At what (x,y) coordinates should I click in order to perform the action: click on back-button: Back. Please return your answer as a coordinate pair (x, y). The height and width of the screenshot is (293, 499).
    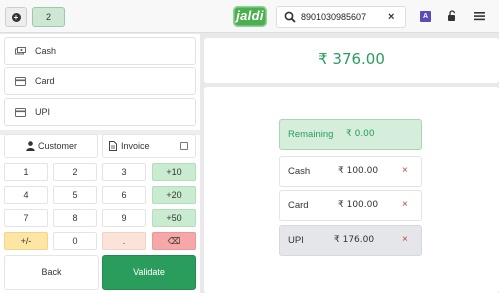
    Looking at the image, I should click on (51, 272).